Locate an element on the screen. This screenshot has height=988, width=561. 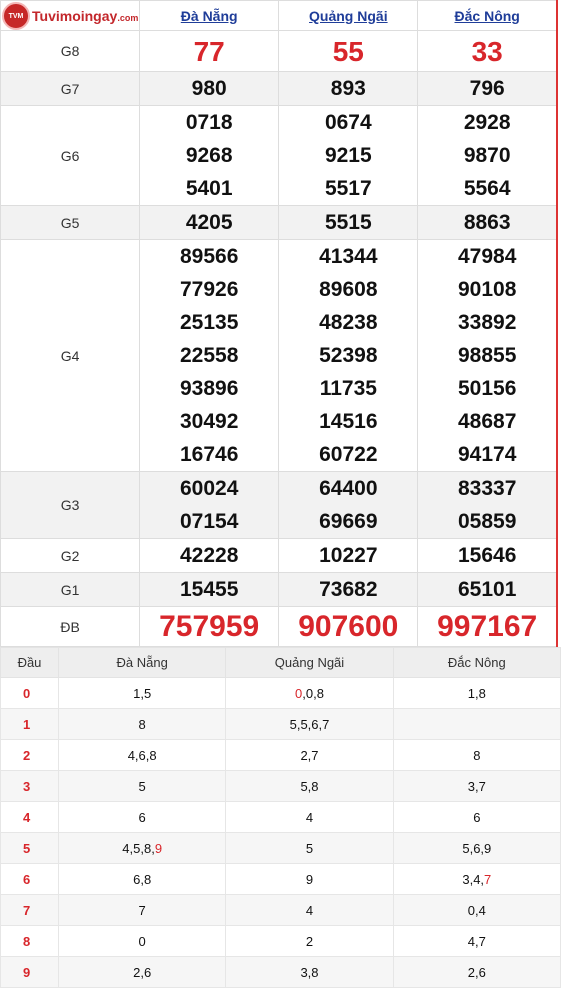
prize-number: 52398 is located at coordinates (348, 355).